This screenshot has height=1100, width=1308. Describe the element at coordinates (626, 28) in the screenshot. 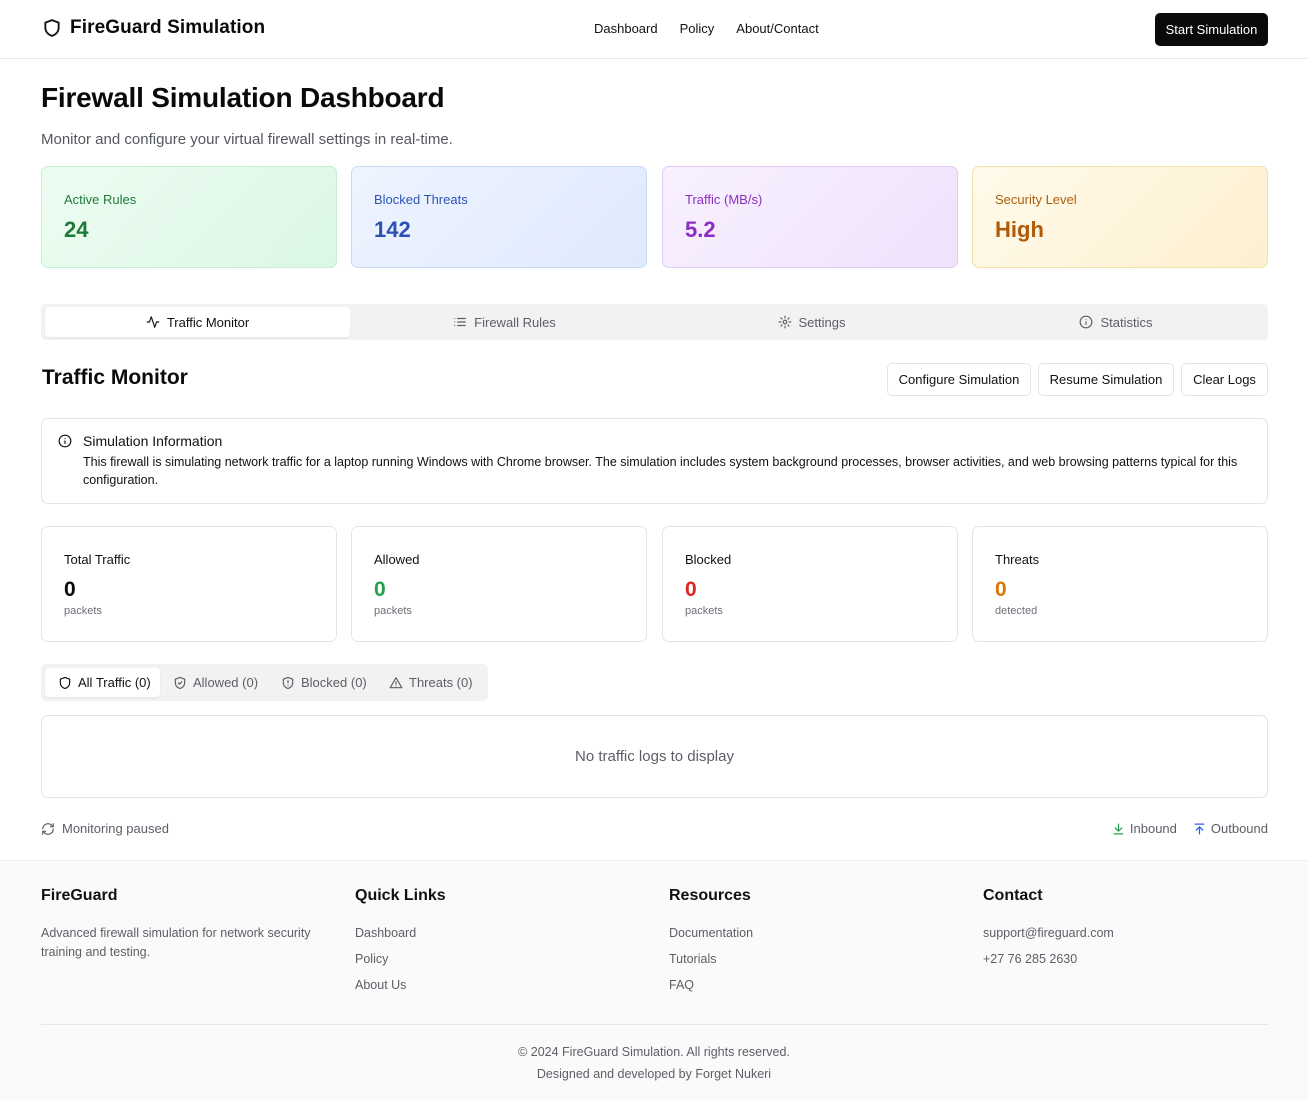

I see `nav-dashboard: Dashboard` at that location.